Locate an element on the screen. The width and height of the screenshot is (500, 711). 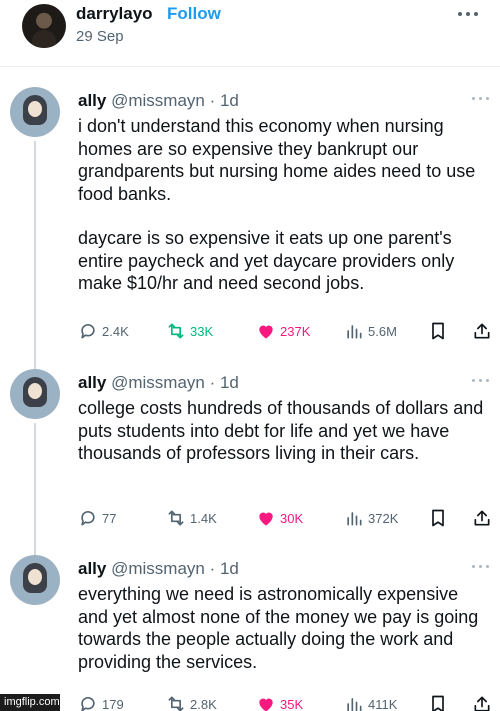
reply-button: 2.4K is located at coordinates (103, 331).